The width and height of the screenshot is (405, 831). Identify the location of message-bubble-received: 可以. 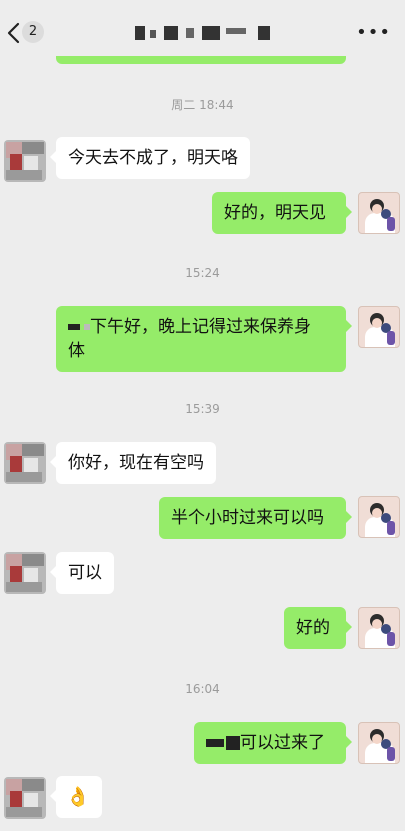
(82, 573).